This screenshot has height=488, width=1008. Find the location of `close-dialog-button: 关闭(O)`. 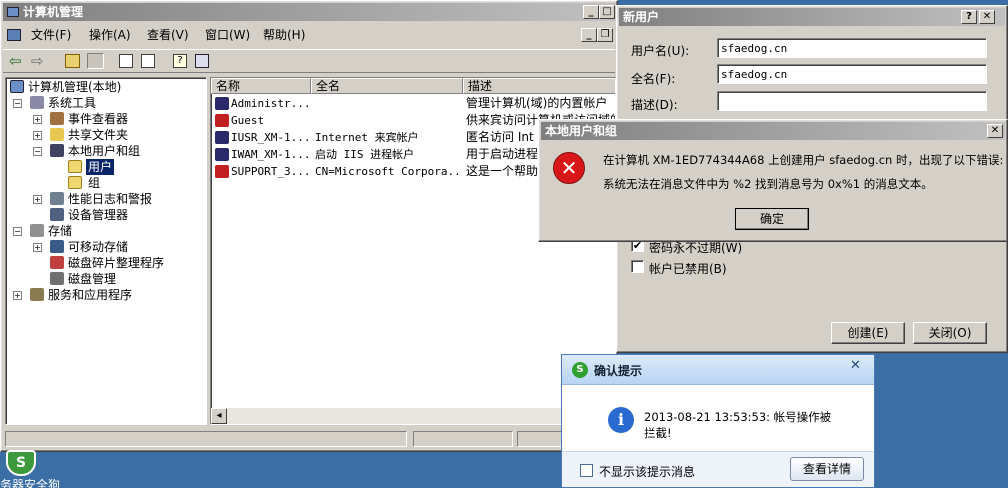

close-dialog-button: 关闭(O) is located at coordinates (950, 333).